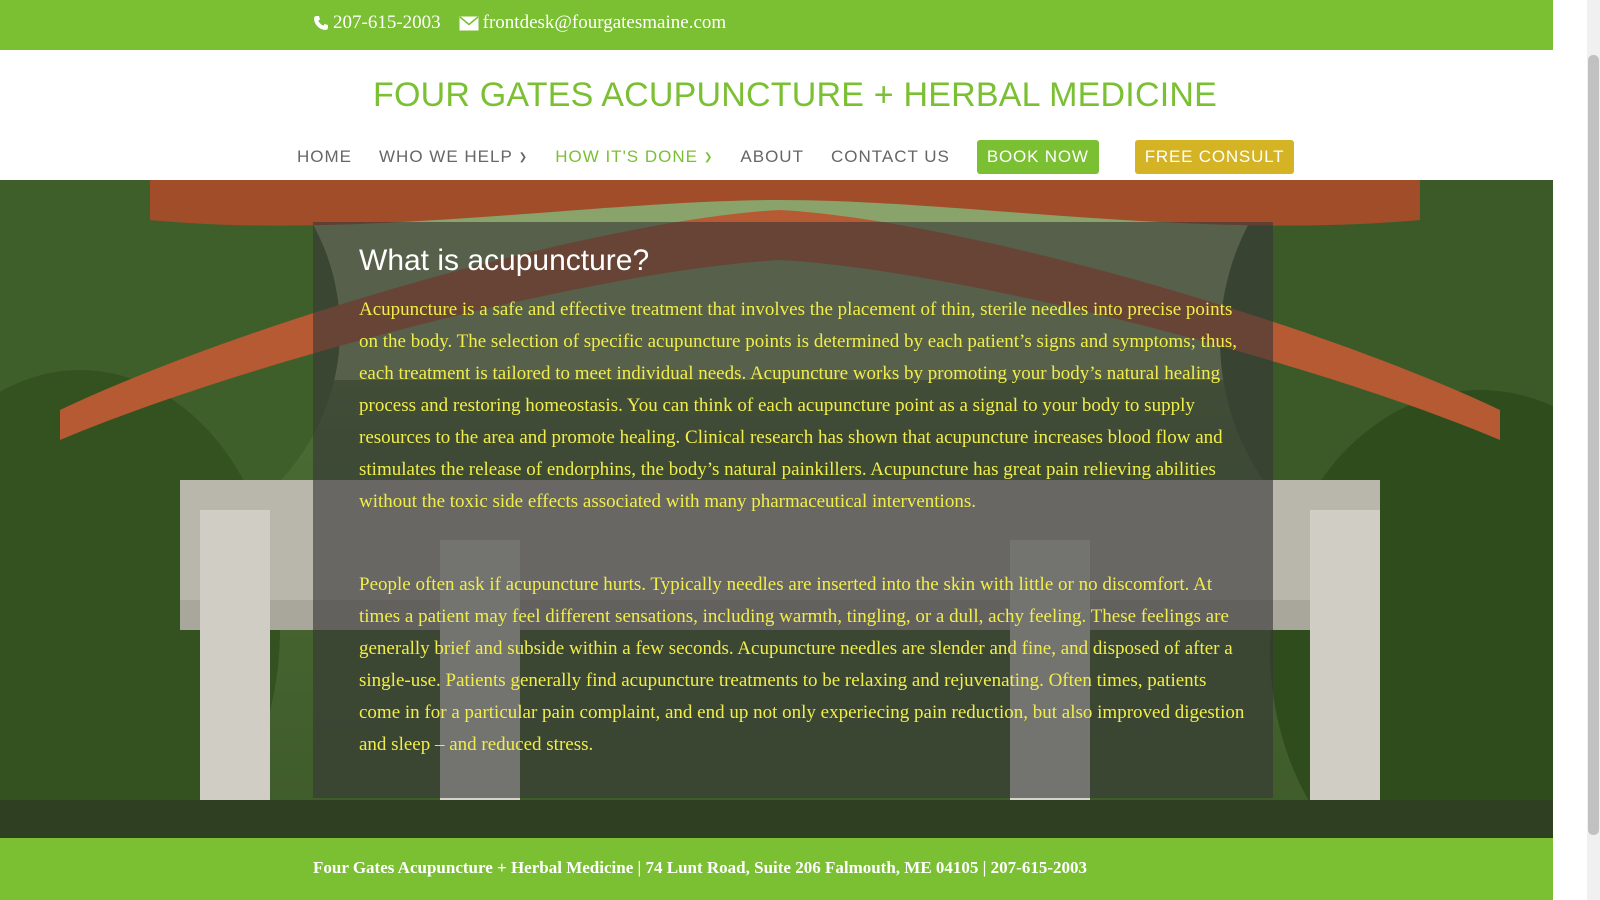  Describe the element at coordinates (626, 156) in the screenshot. I see `nav-how-its-done-label: HOW IT'S DONE` at that location.